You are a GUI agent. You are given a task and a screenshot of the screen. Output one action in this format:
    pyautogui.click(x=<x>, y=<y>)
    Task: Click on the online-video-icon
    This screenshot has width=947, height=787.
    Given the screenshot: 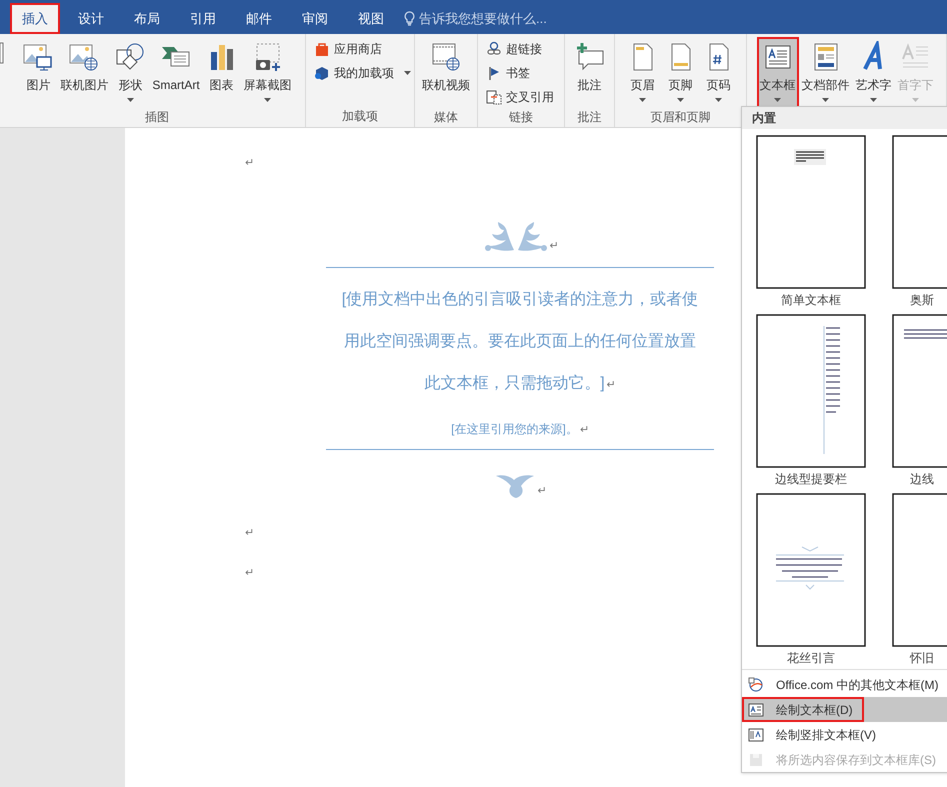 What is the action you would take?
    pyautogui.click(x=446, y=57)
    